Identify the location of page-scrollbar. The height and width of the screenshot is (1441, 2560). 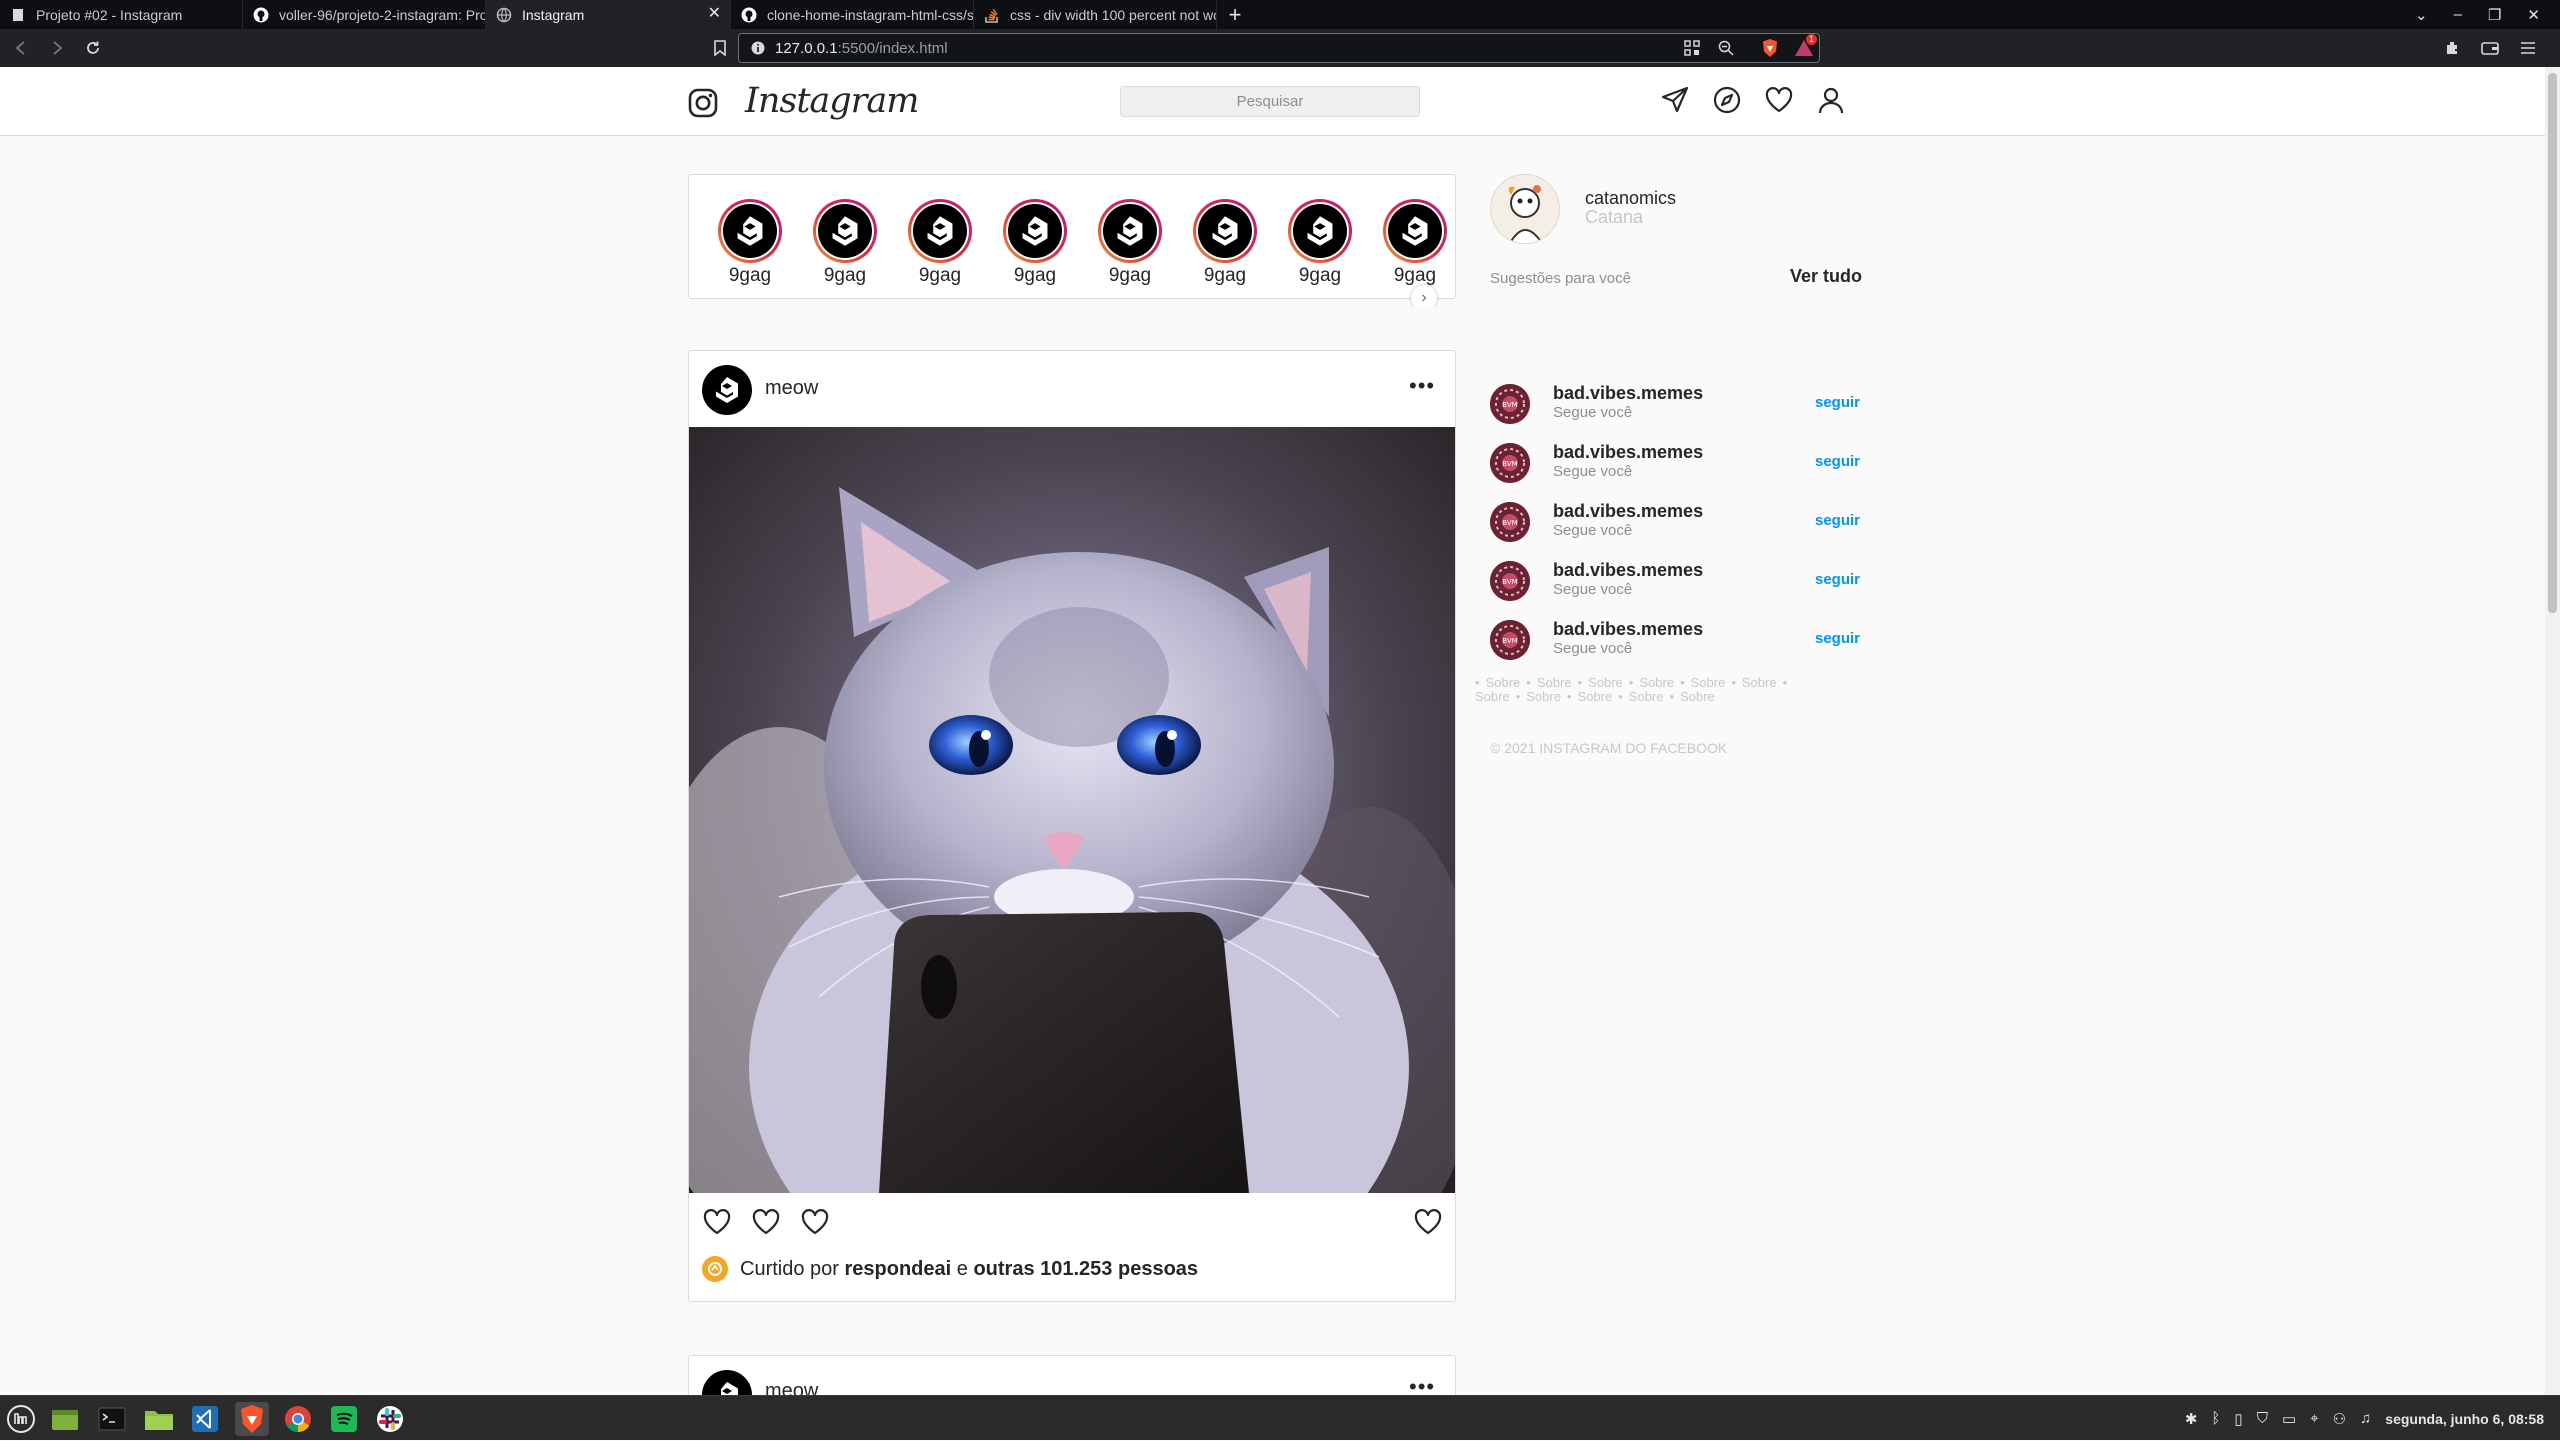
(2552, 731).